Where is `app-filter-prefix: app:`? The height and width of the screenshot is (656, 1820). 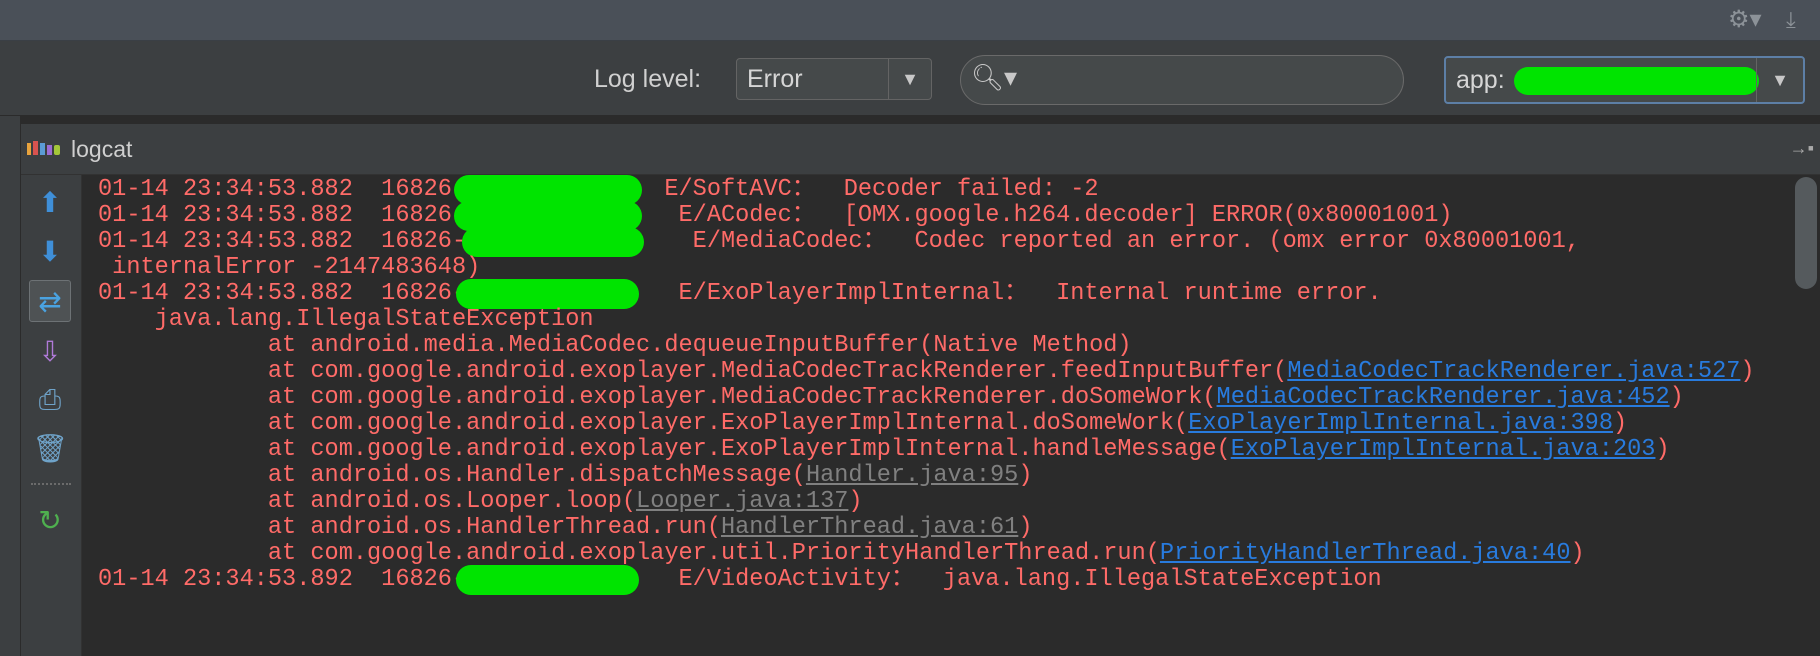 app-filter-prefix: app: is located at coordinates (1480, 80).